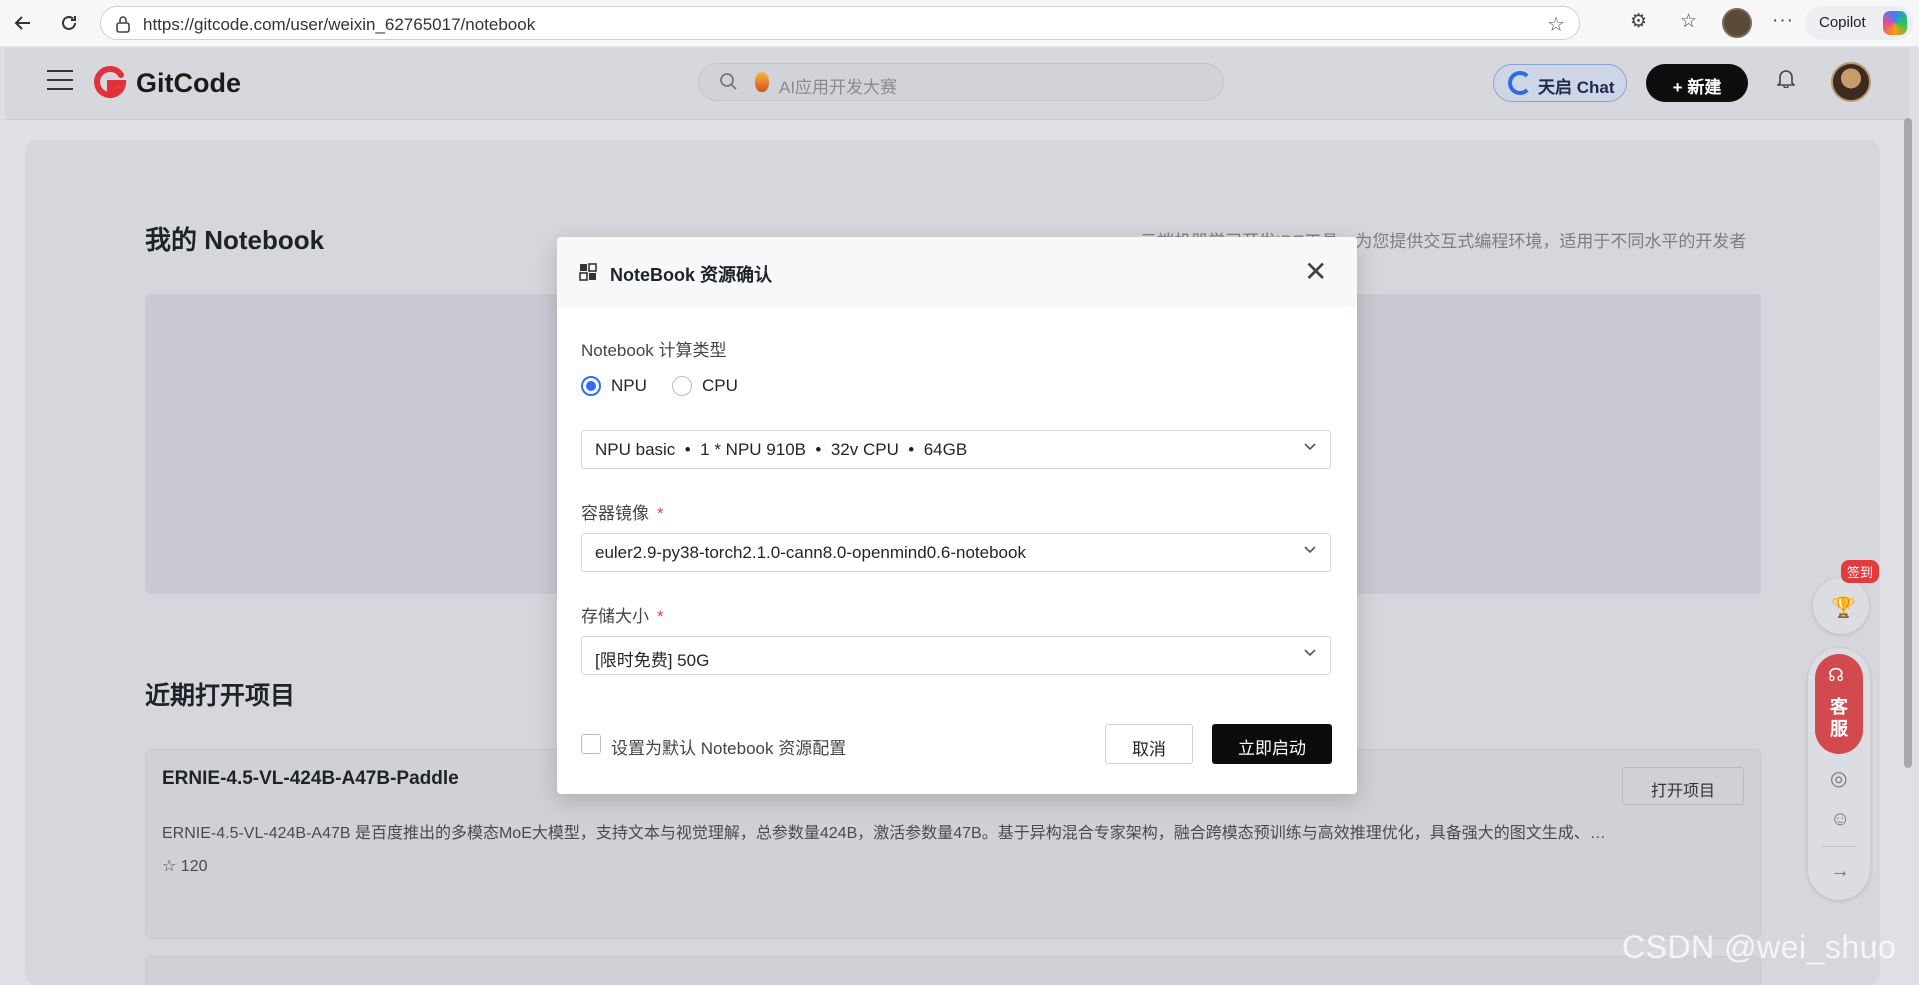 The height and width of the screenshot is (985, 1919). Describe the element at coordinates (1860, 571) in the screenshot. I see `sign-in-badge: 签到` at that location.